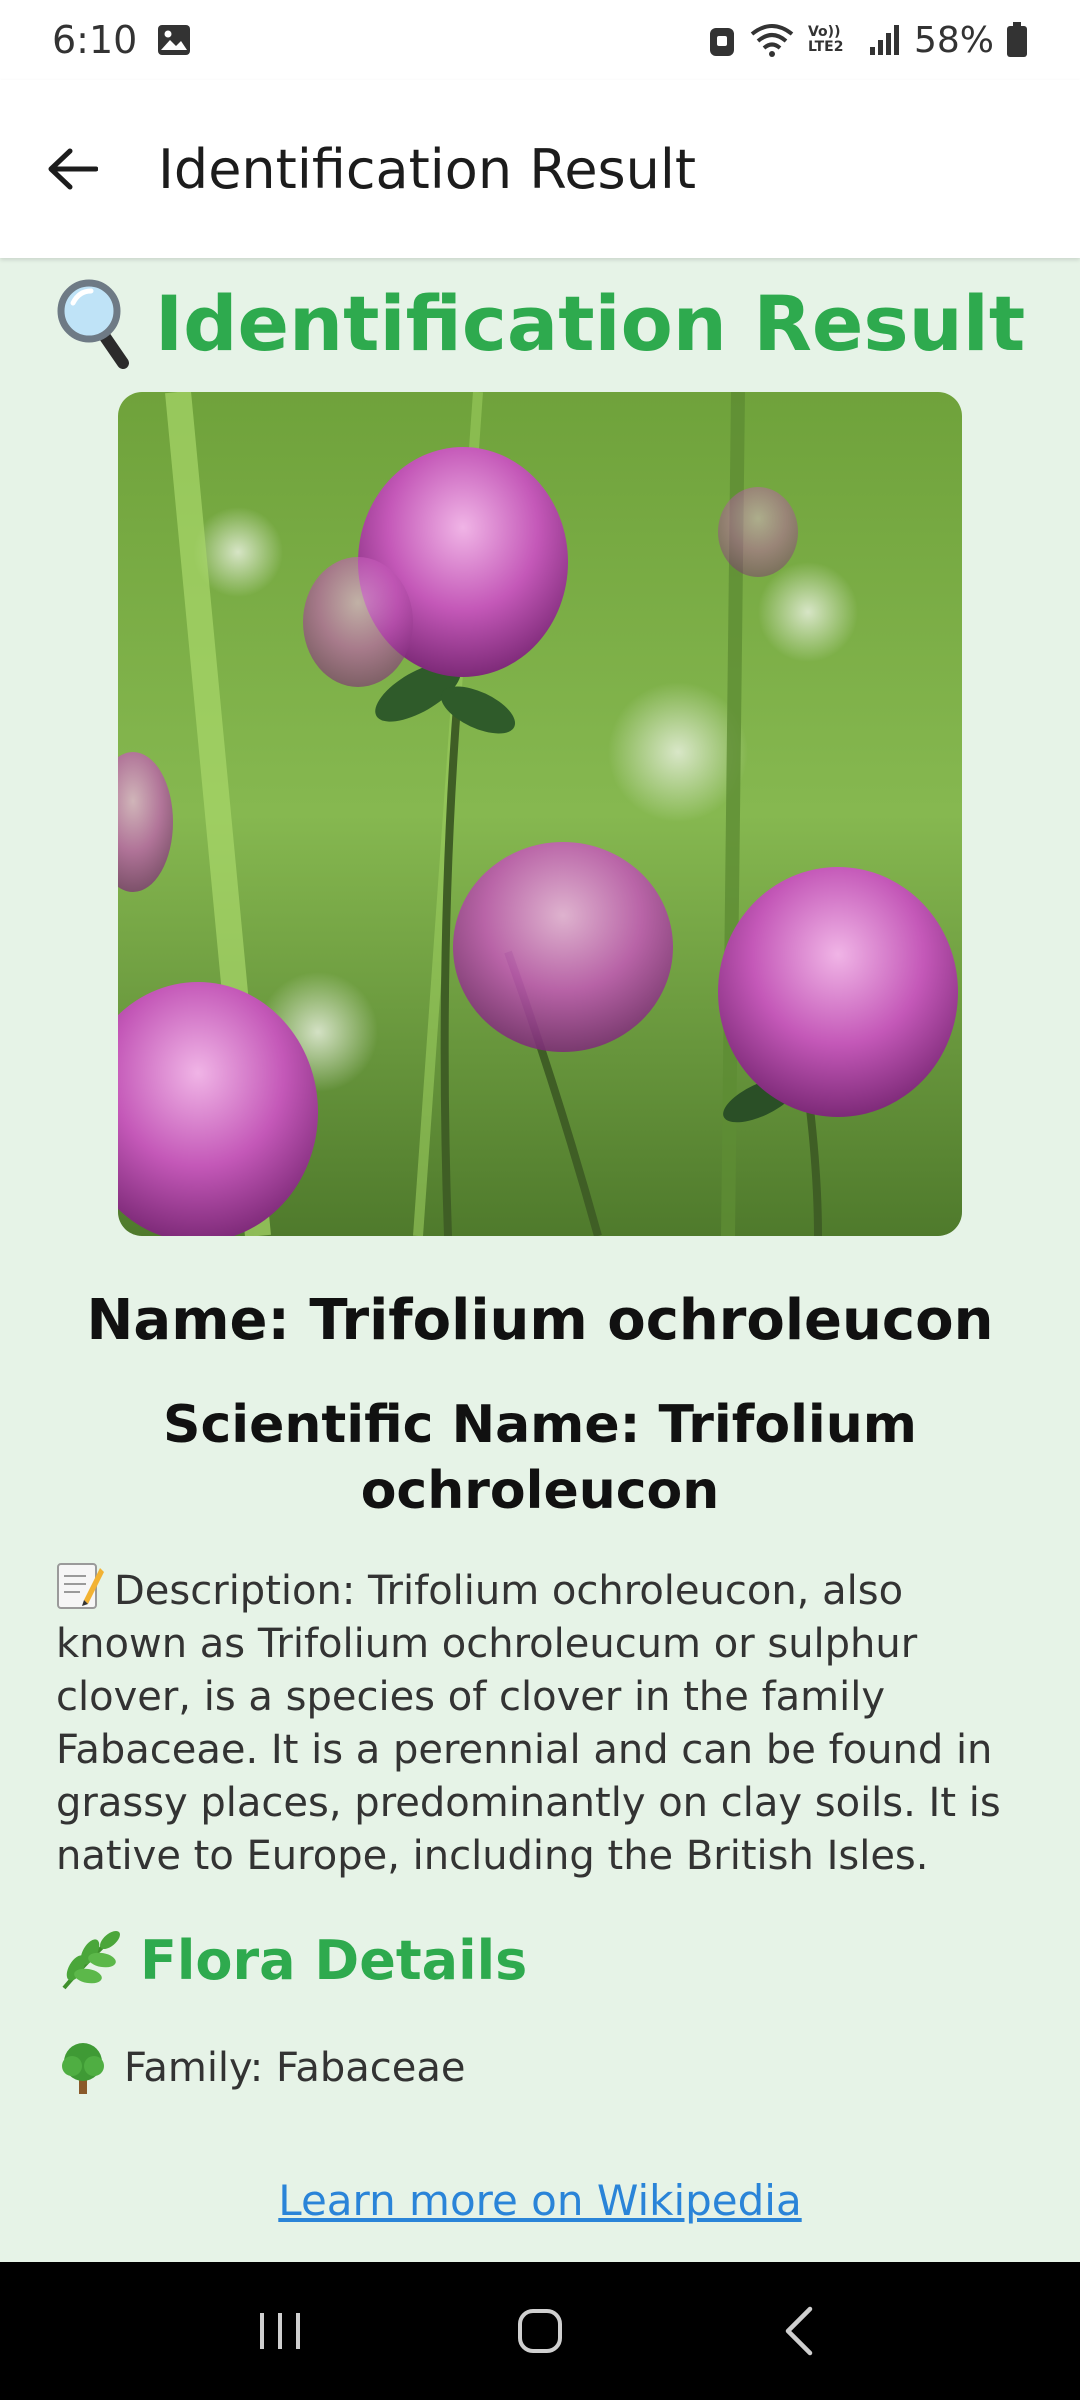 The width and height of the screenshot is (1080, 2400). What do you see at coordinates (80, 1586) in the screenshot?
I see `memo-icon` at bounding box center [80, 1586].